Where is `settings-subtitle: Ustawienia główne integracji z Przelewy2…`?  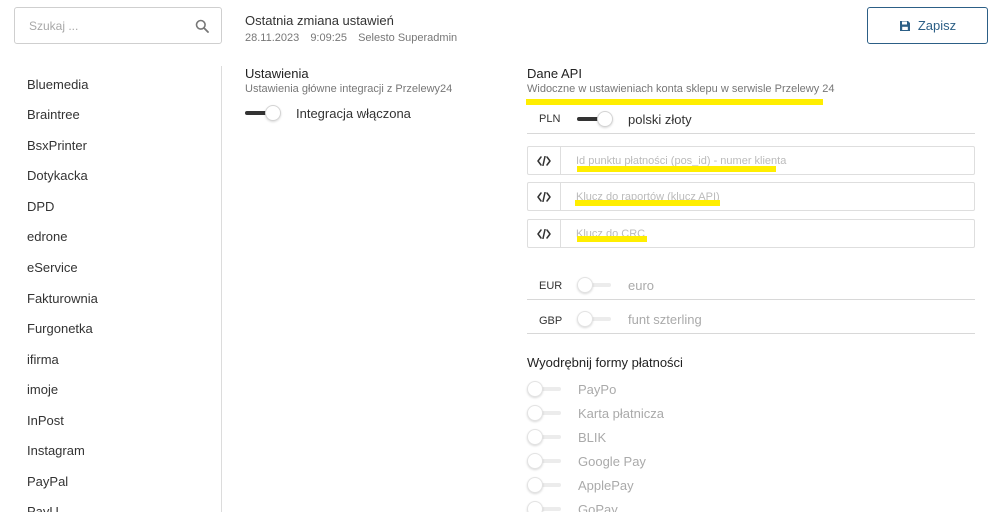 settings-subtitle: Ustawienia główne integracji z Przelewy2… is located at coordinates (349, 89).